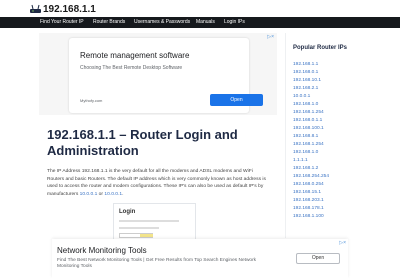  What do you see at coordinates (323, 81) in the screenshot?
I see `ip-link: 192.168.10.1` at bounding box center [323, 81].